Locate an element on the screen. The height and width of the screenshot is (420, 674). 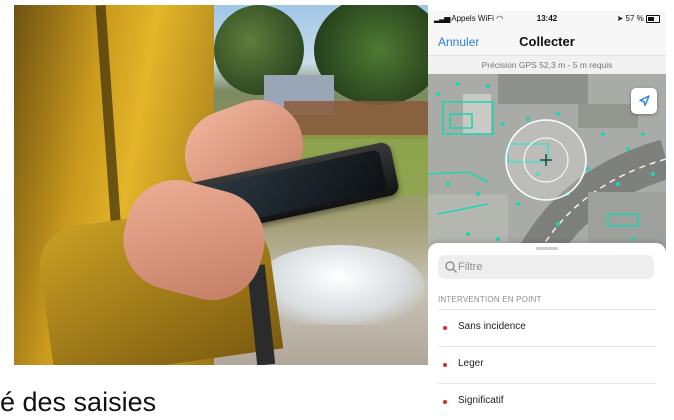
status-bar: ▂▃▅ Appels WiFi ◠ 13:42 ➤ 57 % is located at coordinates (547, 19).